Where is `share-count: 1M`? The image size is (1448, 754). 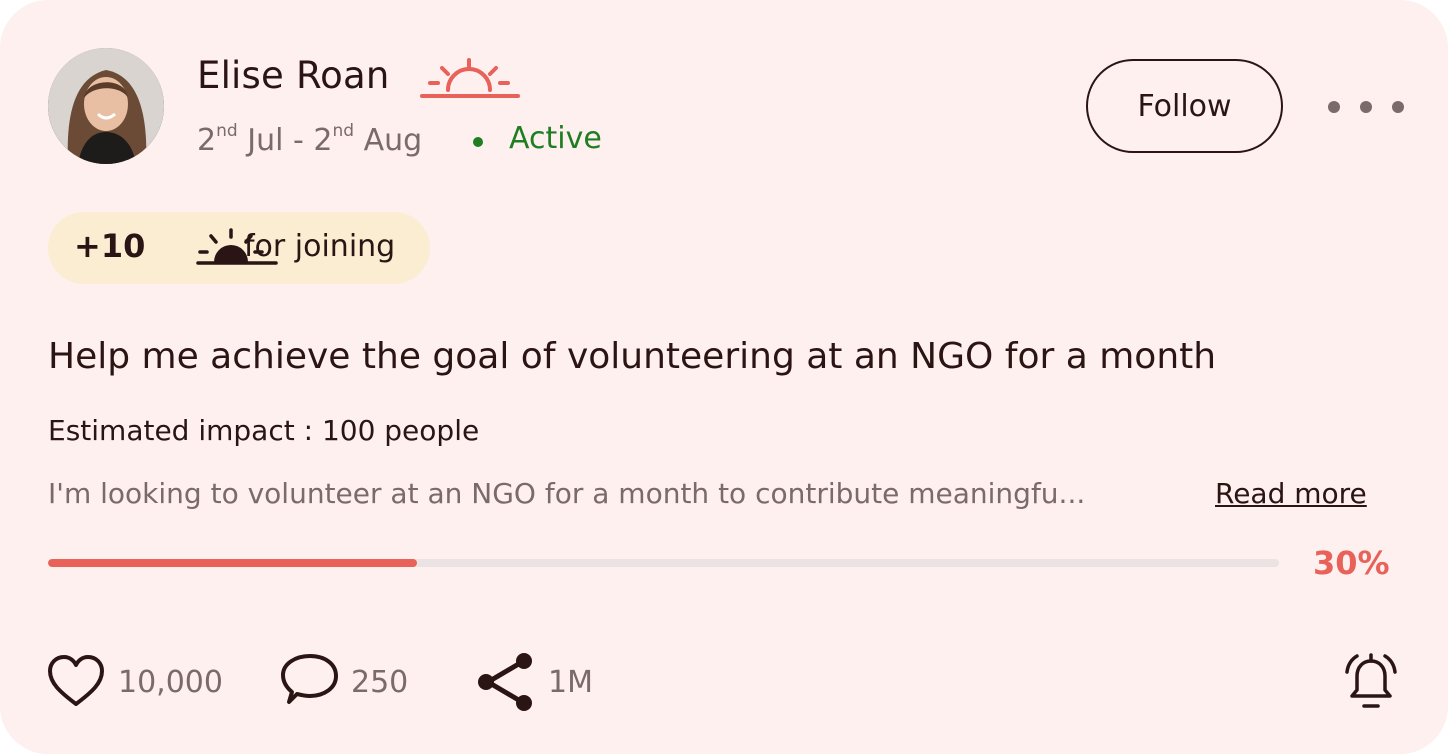
share-count: 1M is located at coordinates (570, 682).